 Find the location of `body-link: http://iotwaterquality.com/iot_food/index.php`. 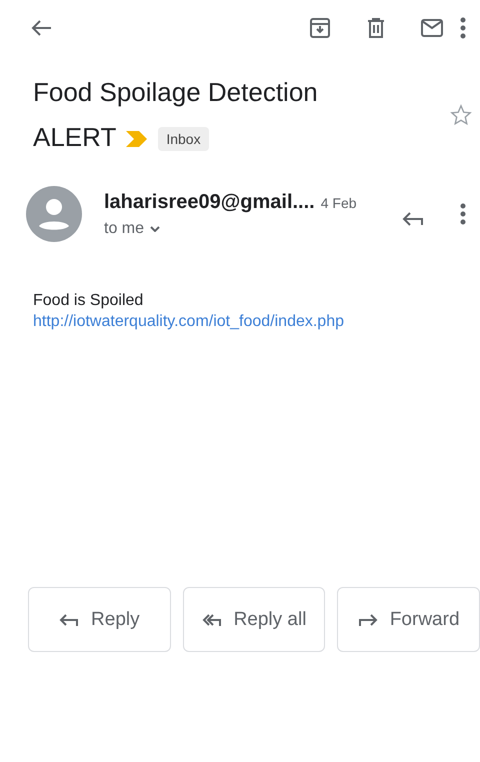

body-link: http://iotwaterquality.com/iot_food/index.php is located at coordinates (188, 321).